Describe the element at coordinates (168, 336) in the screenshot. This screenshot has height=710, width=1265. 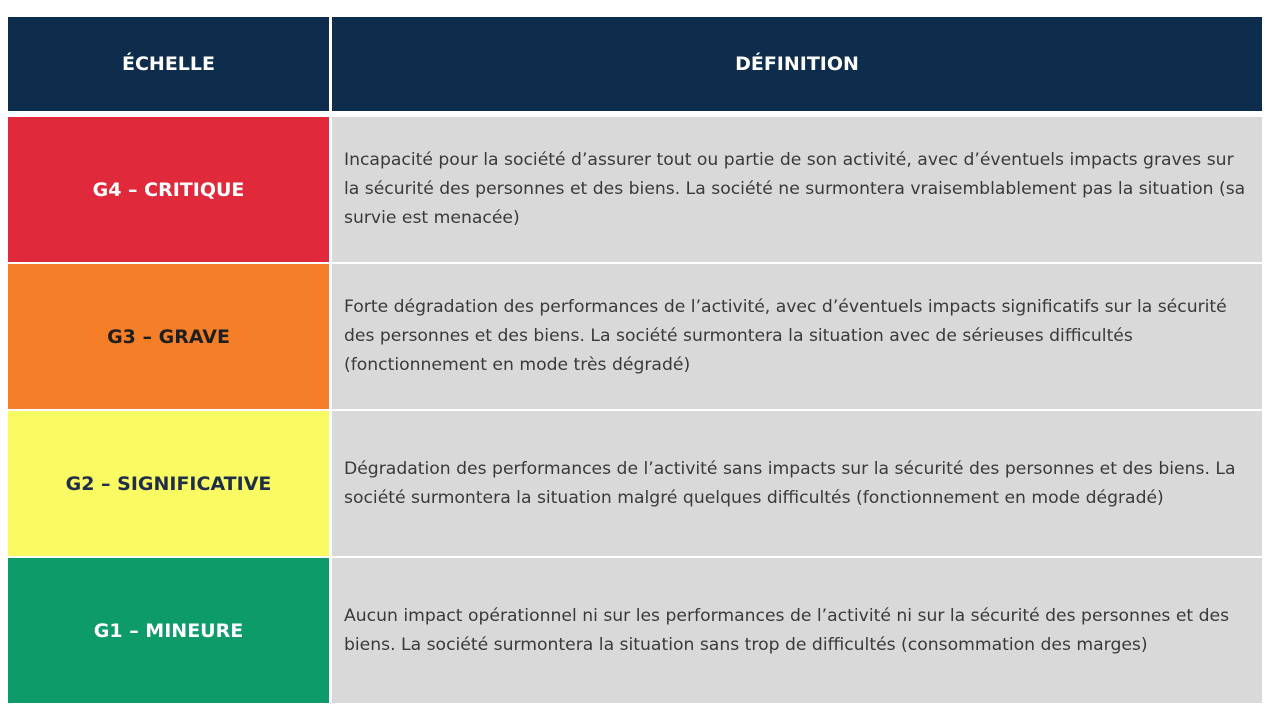
I see `level-g3-grave: G3 – GRAVE` at that location.